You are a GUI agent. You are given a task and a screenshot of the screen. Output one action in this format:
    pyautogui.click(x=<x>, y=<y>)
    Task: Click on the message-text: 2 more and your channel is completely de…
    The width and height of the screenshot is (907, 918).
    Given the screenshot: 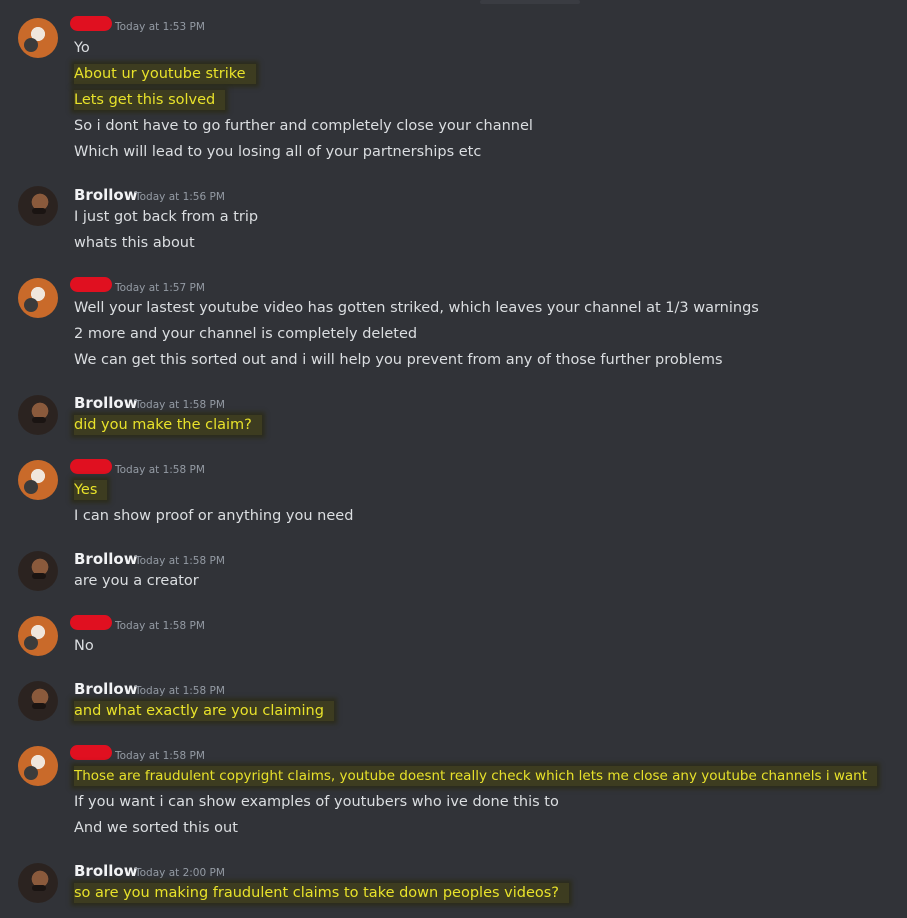 What is the action you would take?
    pyautogui.click(x=246, y=334)
    